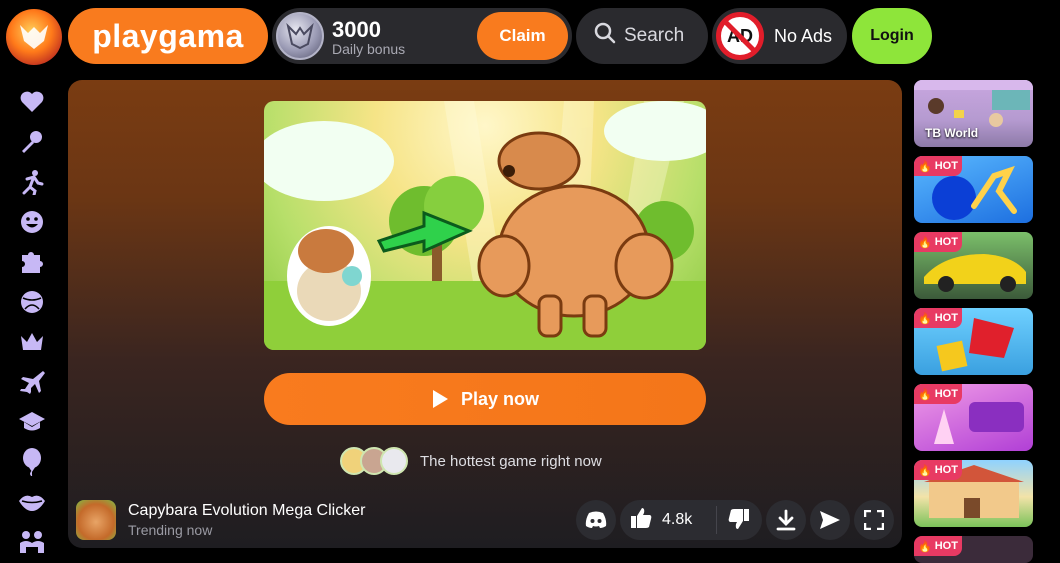  Describe the element at coordinates (356, 29) in the screenshot. I see `bonus-amount: 3000` at that location.